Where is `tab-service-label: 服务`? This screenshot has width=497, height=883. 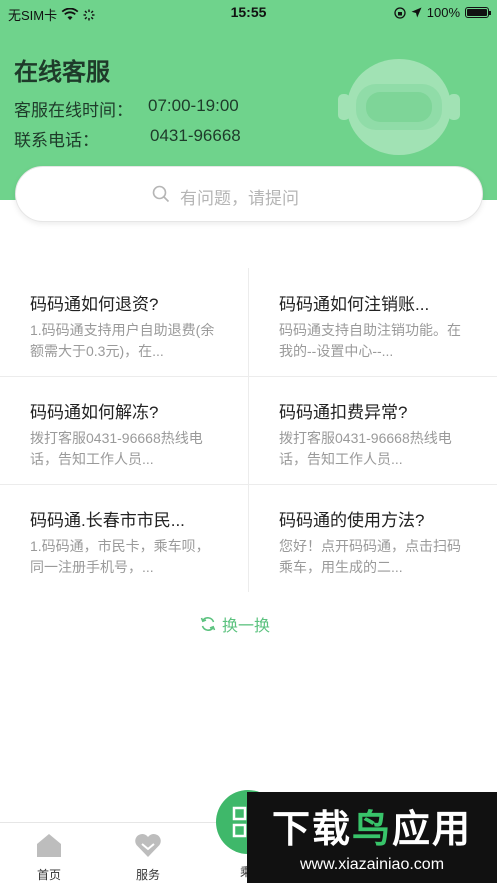 tab-service-label: 服务 is located at coordinates (147, 875).